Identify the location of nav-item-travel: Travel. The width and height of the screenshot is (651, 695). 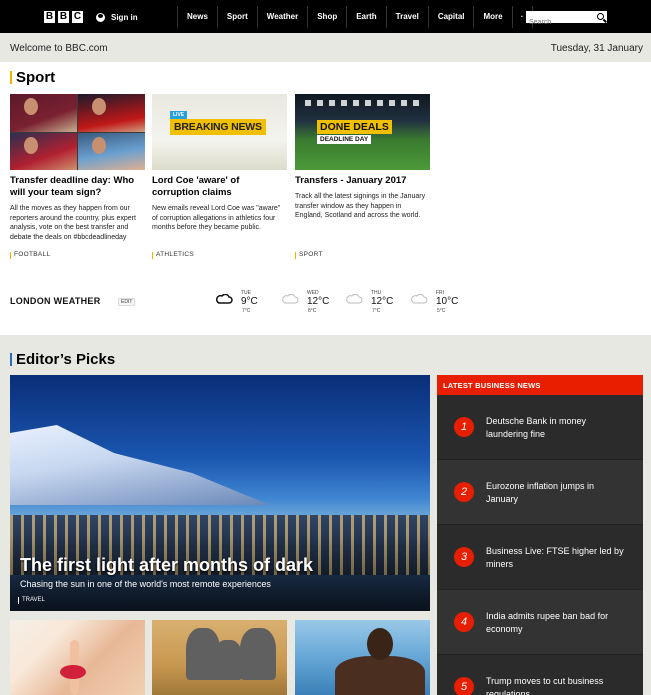
(408, 17).